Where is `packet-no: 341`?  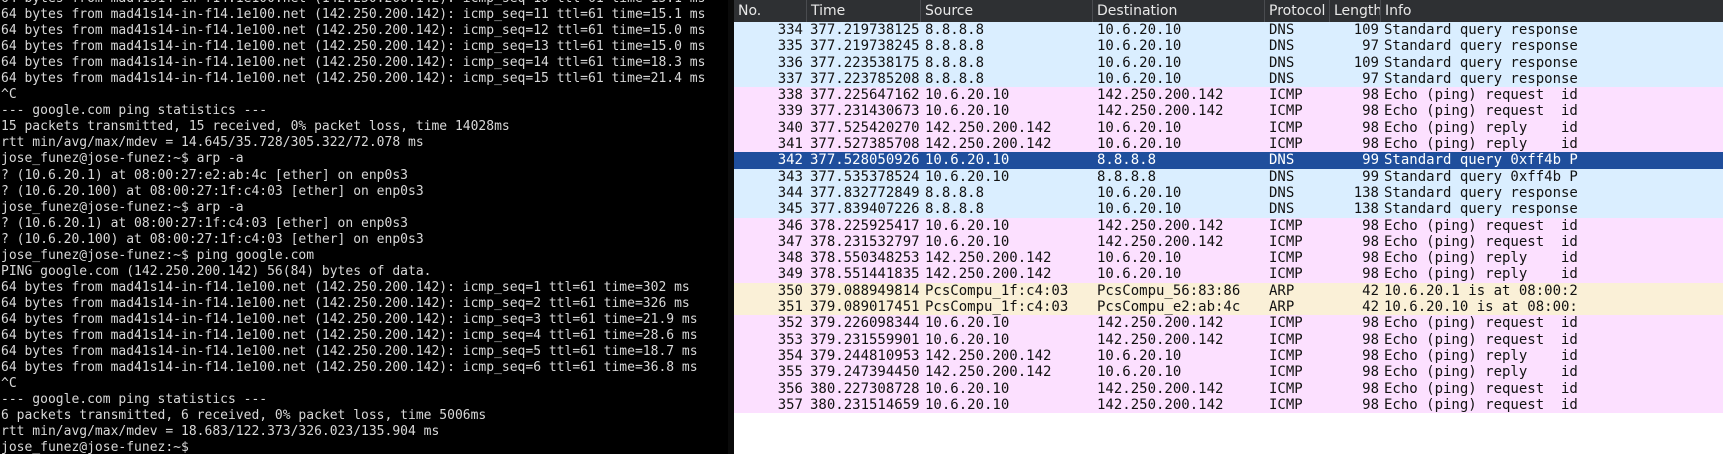
packet-no: 341 is located at coordinates (790, 144).